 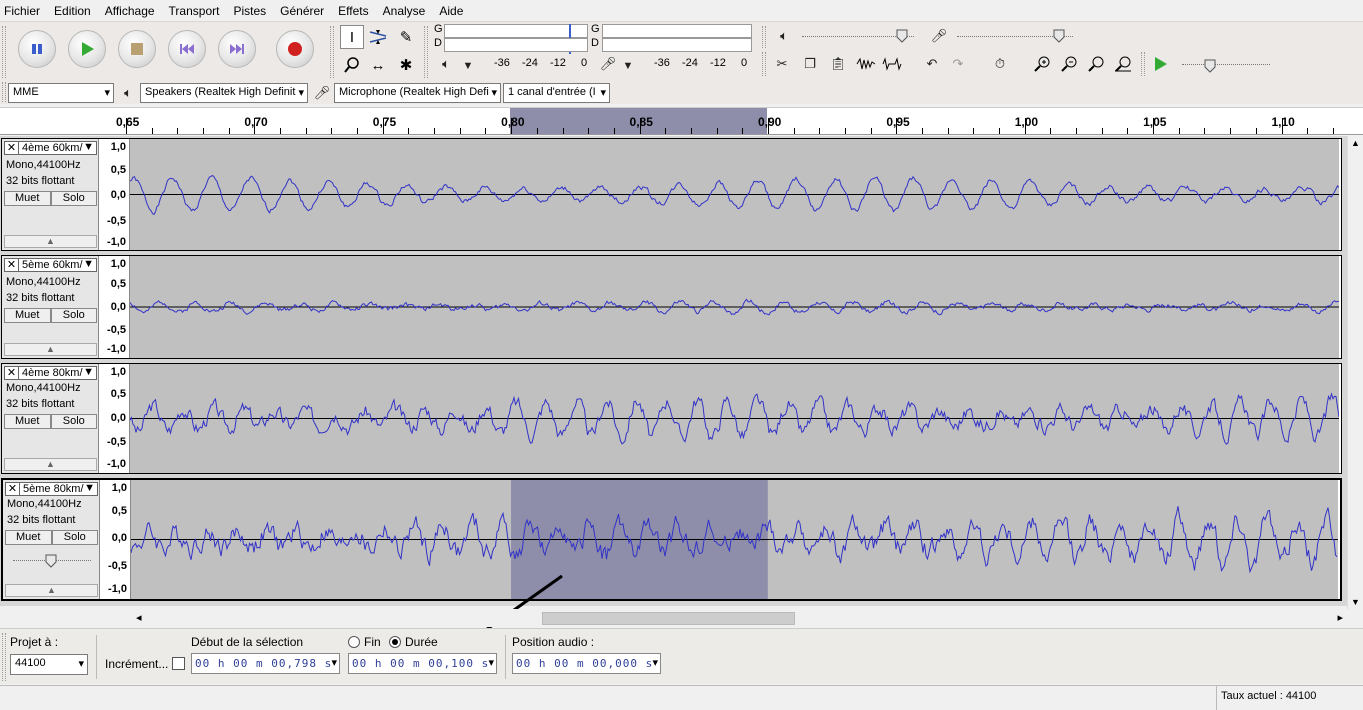 What do you see at coordinates (378, 37) in the screenshot?
I see `envelope-tool` at bounding box center [378, 37].